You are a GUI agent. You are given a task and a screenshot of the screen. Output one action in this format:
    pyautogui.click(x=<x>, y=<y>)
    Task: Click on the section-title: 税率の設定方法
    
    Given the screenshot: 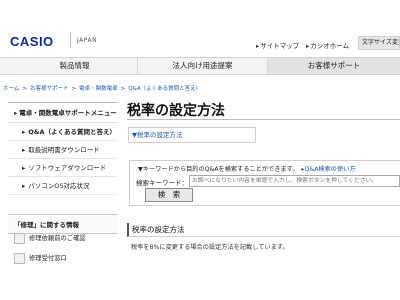 What is the action you would take?
    pyautogui.click(x=263, y=230)
    